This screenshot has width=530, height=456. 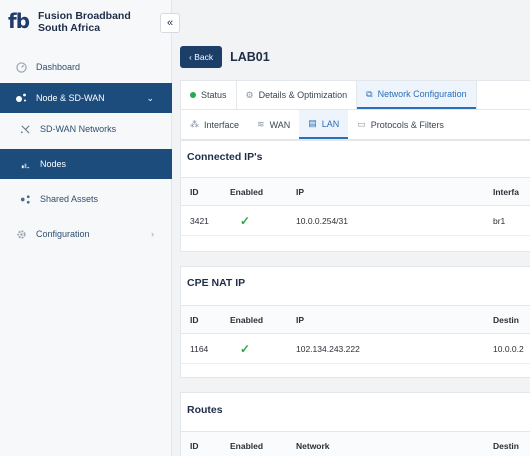 What do you see at coordinates (214, 95) in the screenshot?
I see `tab-label: Status` at bounding box center [214, 95].